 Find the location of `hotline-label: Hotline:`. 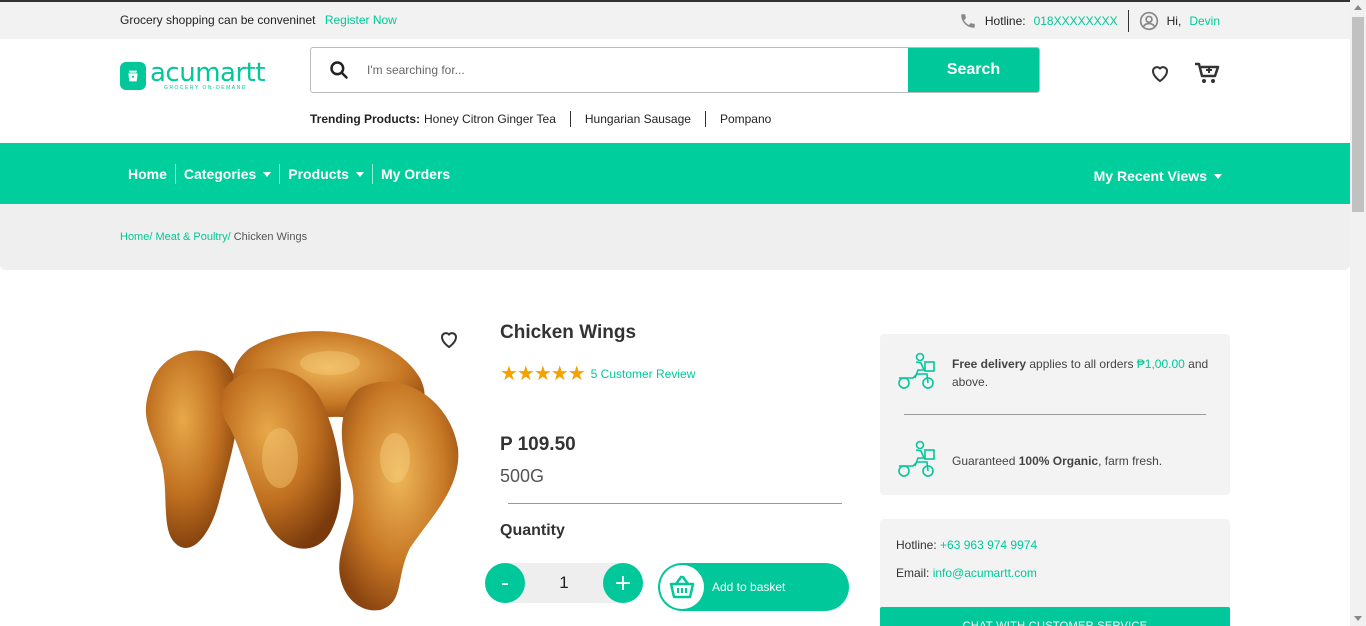

hotline-label: Hotline: is located at coordinates (1005, 21).